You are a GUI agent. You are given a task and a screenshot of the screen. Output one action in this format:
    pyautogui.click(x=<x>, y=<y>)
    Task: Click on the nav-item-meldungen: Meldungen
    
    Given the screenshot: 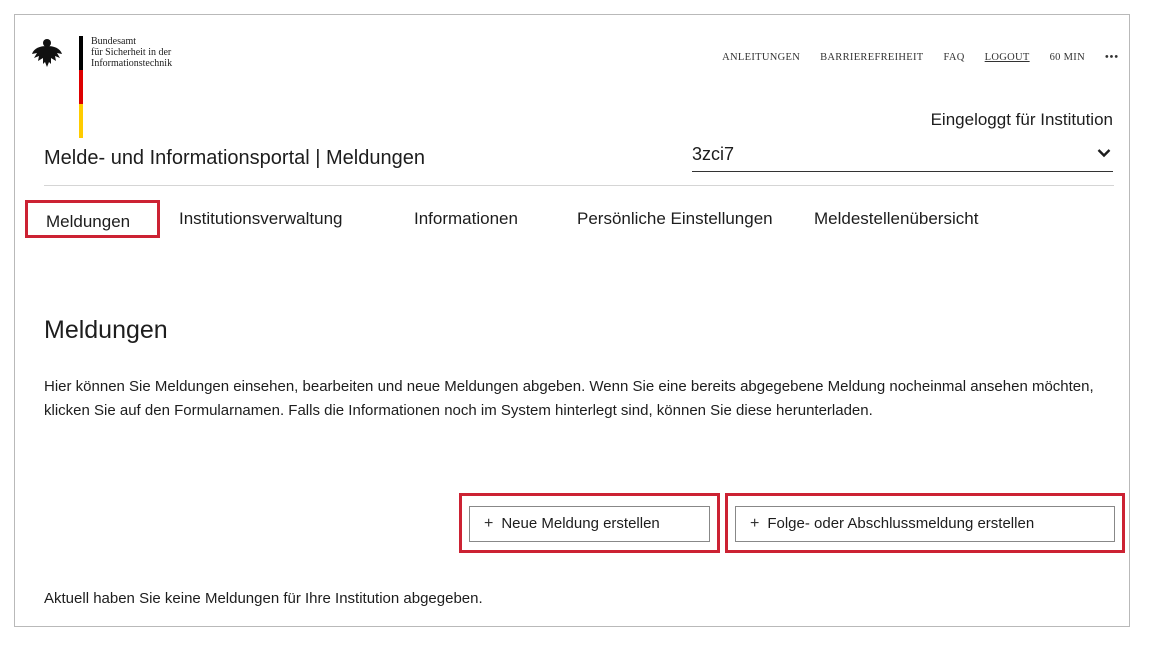 What is the action you would take?
    pyautogui.click(x=92, y=219)
    